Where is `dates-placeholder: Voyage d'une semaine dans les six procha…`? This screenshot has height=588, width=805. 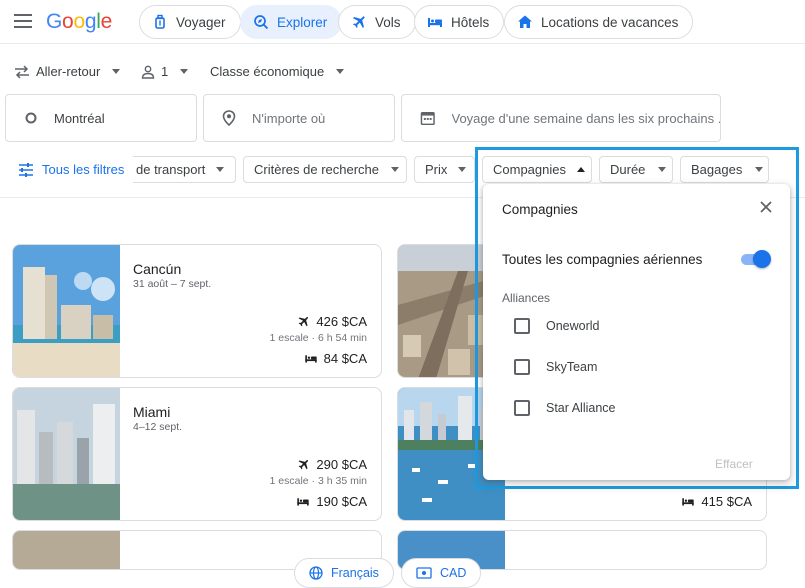
dates-placeholder: Voyage d'une semaine dans les six procha… is located at coordinates (586, 118).